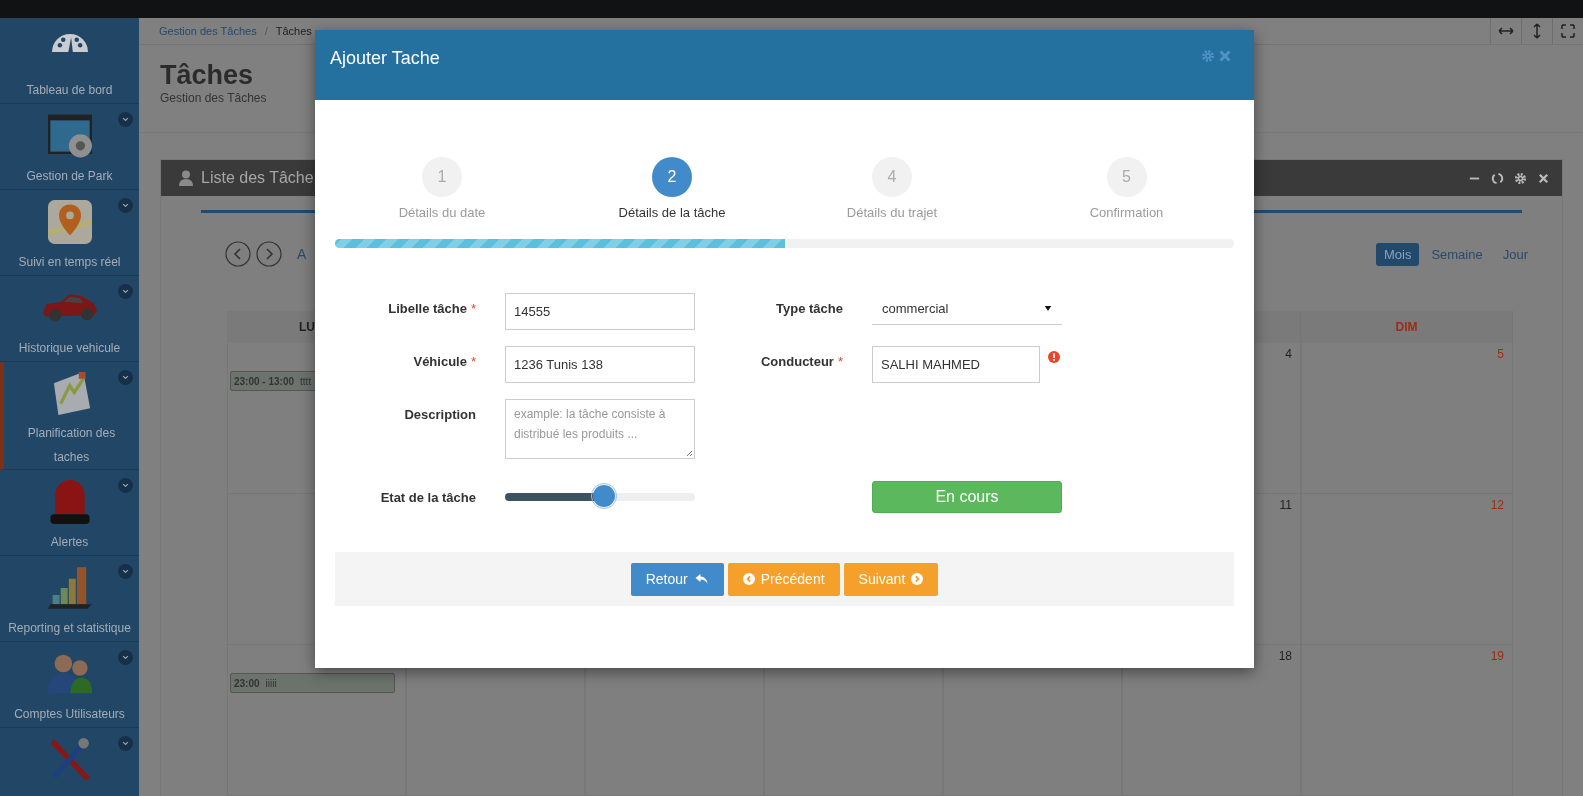 The width and height of the screenshot is (1583, 796). I want to click on field-label: Description, so click(440, 414).